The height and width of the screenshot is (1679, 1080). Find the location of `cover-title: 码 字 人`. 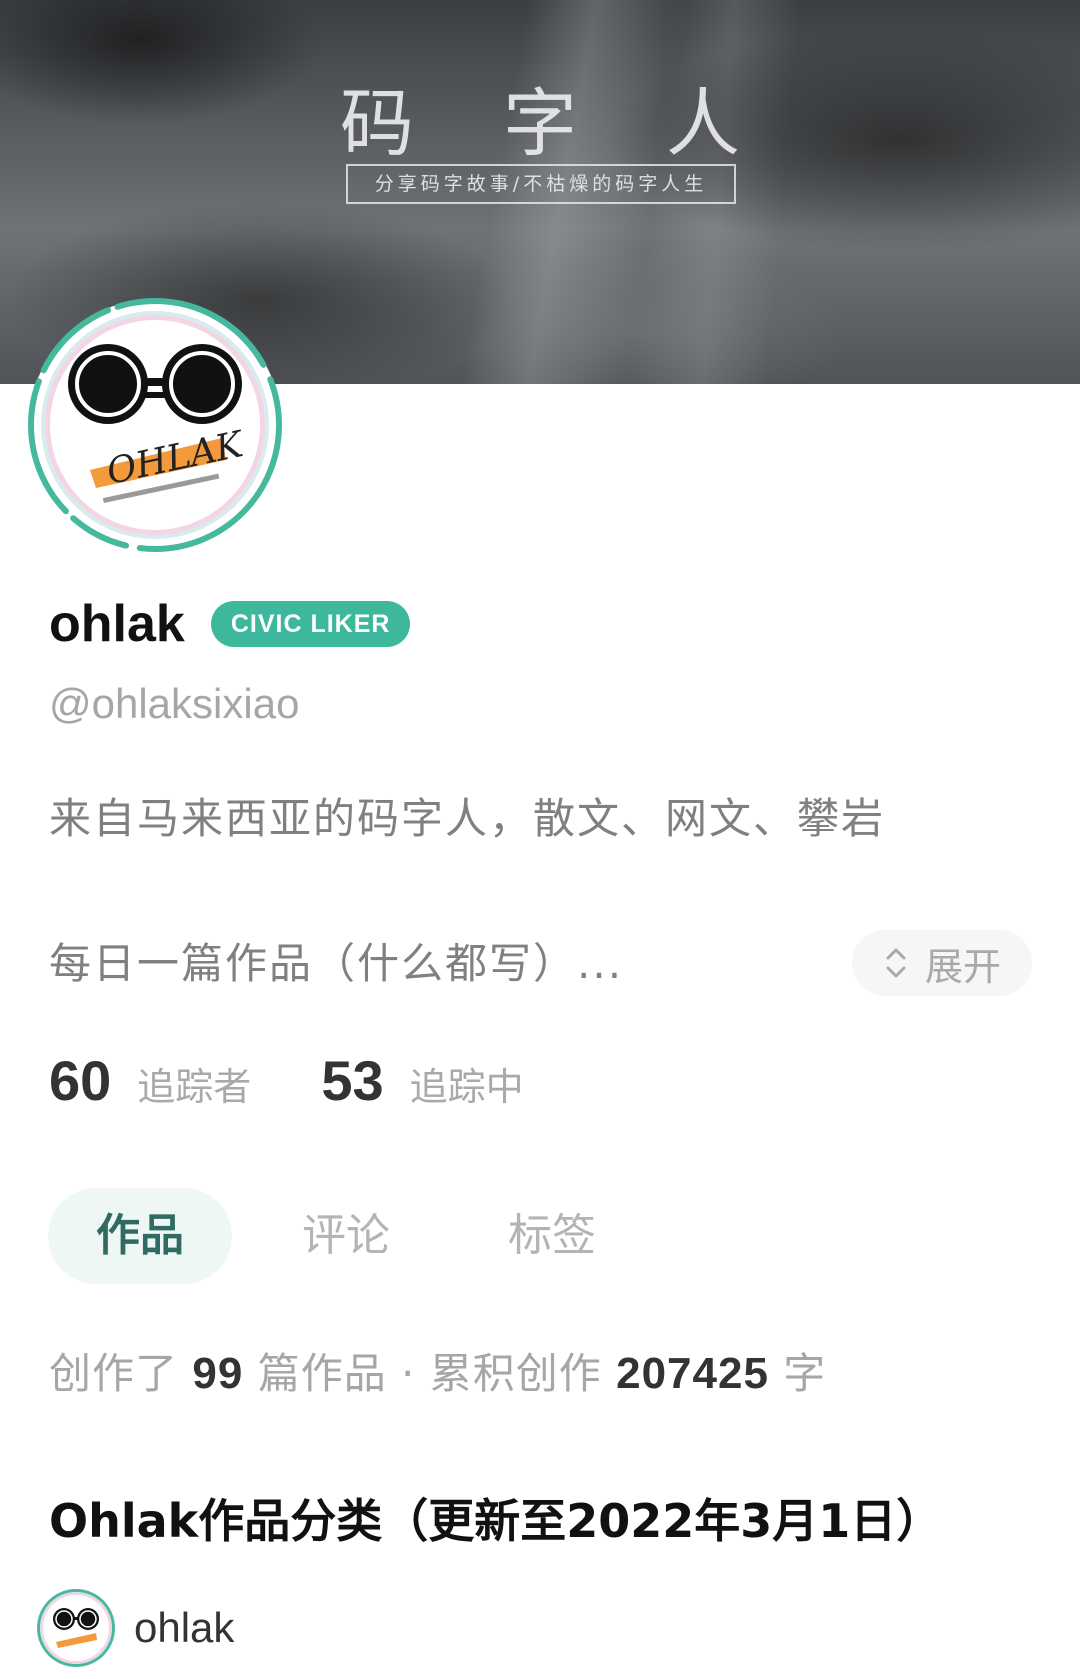

cover-title: 码 字 人 is located at coordinates (540, 117).